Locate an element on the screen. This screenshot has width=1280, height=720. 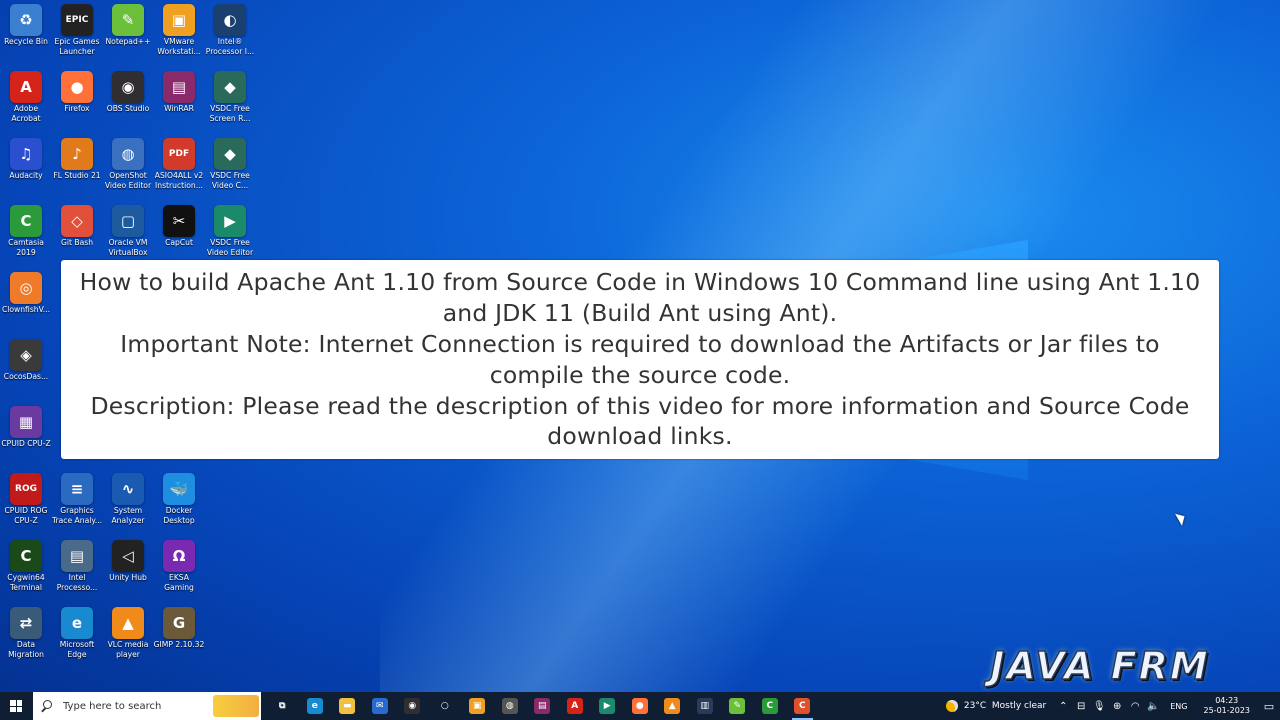
clock: 04:23 25-01-2023 is located at coordinates (1227, 706).